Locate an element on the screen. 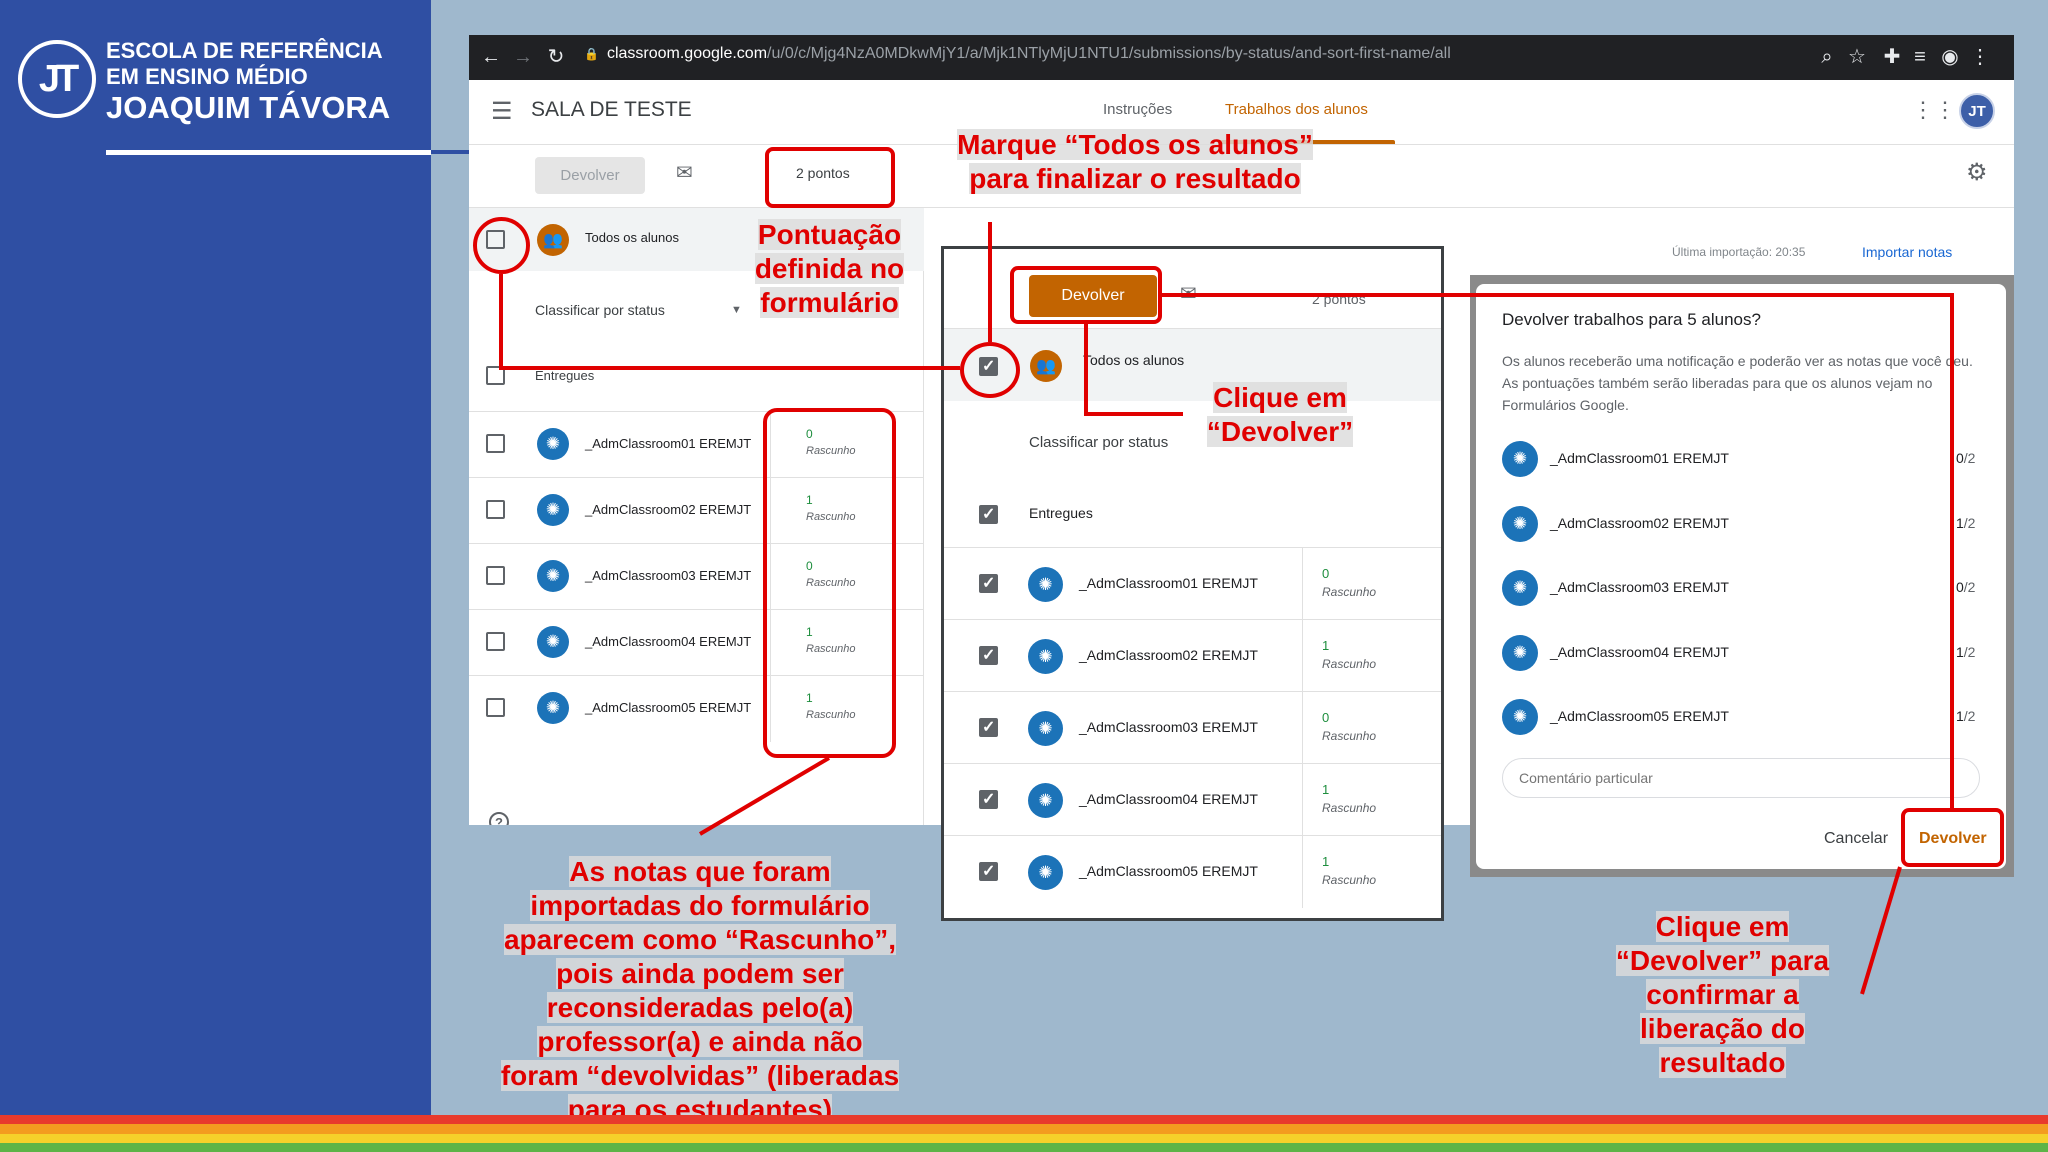 This screenshot has width=2048, height=1152. import-grades-button: Importar notas is located at coordinates (1907, 252).